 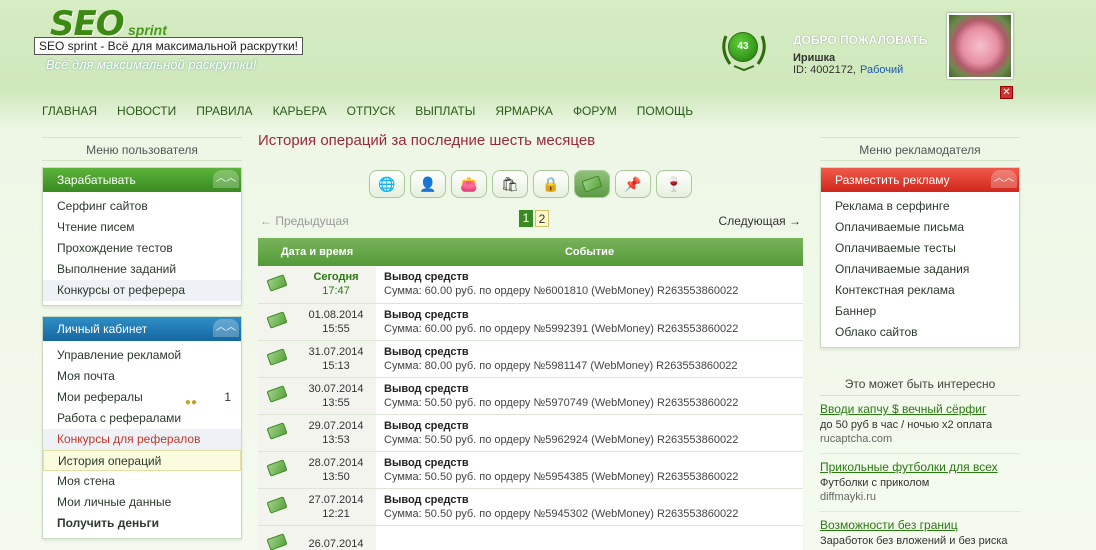 What do you see at coordinates (142, 248) in the screenshot?
I see `menu-tests: Прохождение тестов` at bounding box center [142, 248].